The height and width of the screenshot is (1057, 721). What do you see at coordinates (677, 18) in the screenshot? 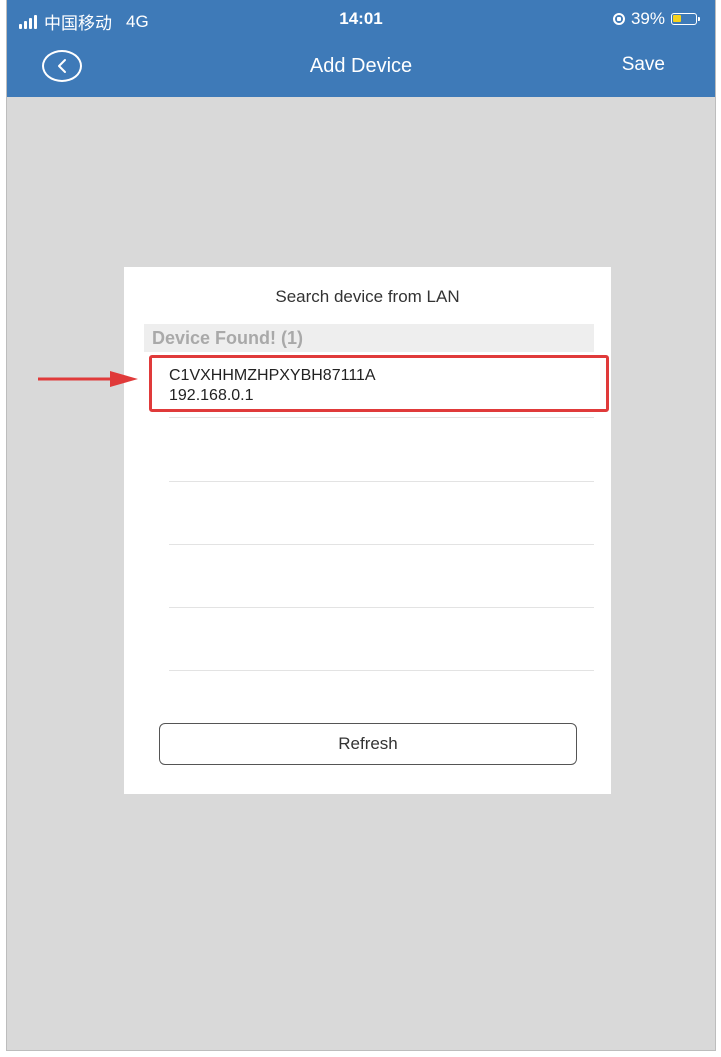
I see `battery-fill` at bounding box center [677, 18].